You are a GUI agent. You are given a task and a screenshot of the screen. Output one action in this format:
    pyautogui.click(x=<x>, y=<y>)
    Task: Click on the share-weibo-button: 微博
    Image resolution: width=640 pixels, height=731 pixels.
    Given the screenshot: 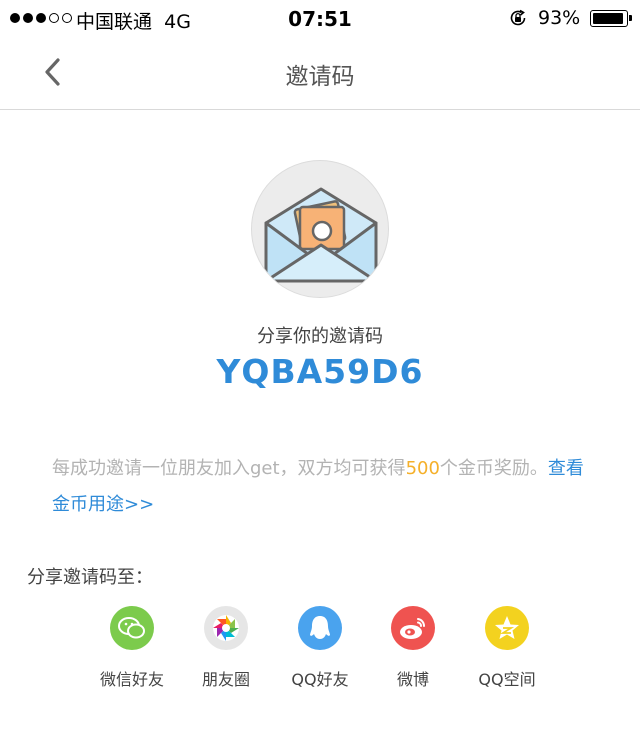 What is the action you would take?
    pyautogui.click(x=413, y=648)
    